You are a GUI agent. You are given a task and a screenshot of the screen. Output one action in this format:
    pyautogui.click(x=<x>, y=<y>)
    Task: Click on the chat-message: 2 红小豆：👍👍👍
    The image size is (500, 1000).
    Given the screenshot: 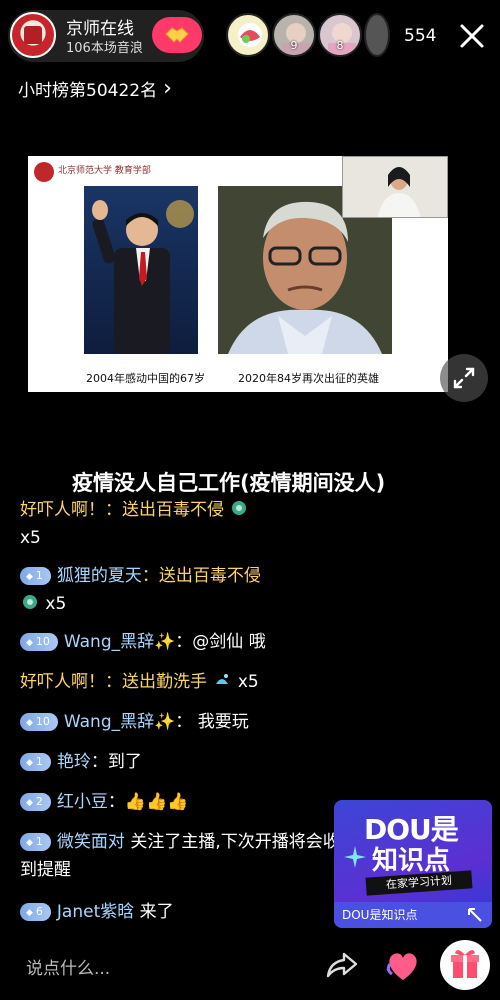 What is the action you would take?
    pyautogui.click(x=180, y=802)
    